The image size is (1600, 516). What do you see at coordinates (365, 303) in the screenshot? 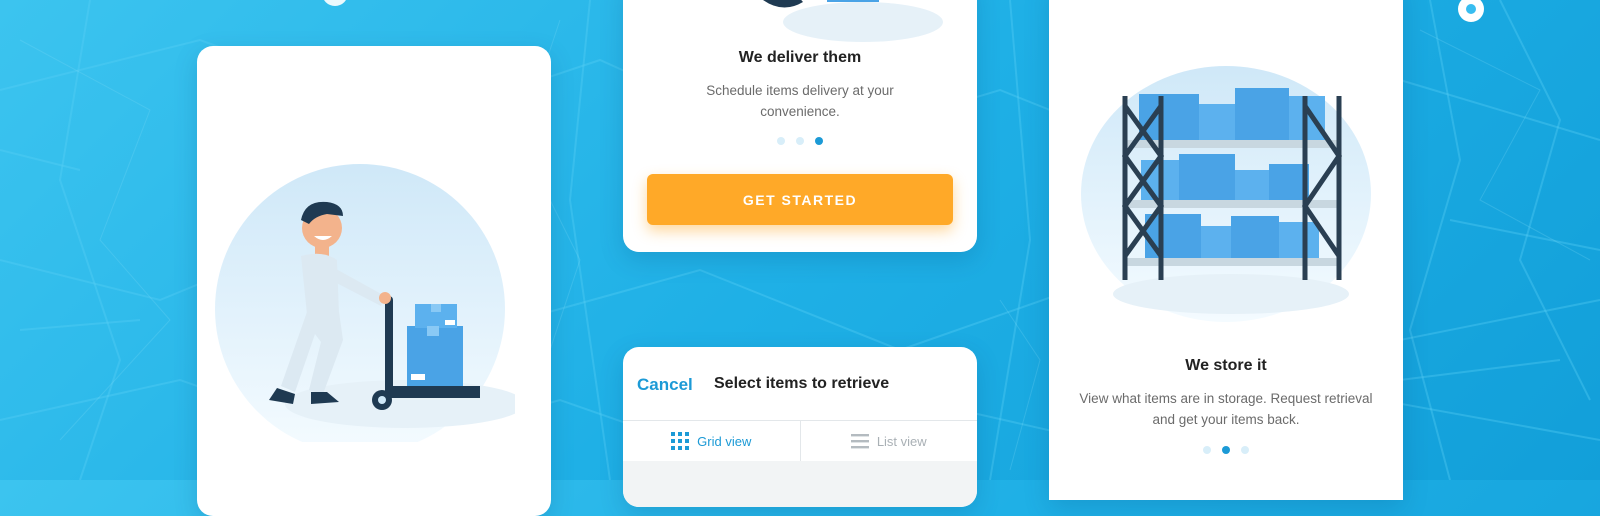
I see `person-with-trolley-illustration` at bounding box center [365, 303].